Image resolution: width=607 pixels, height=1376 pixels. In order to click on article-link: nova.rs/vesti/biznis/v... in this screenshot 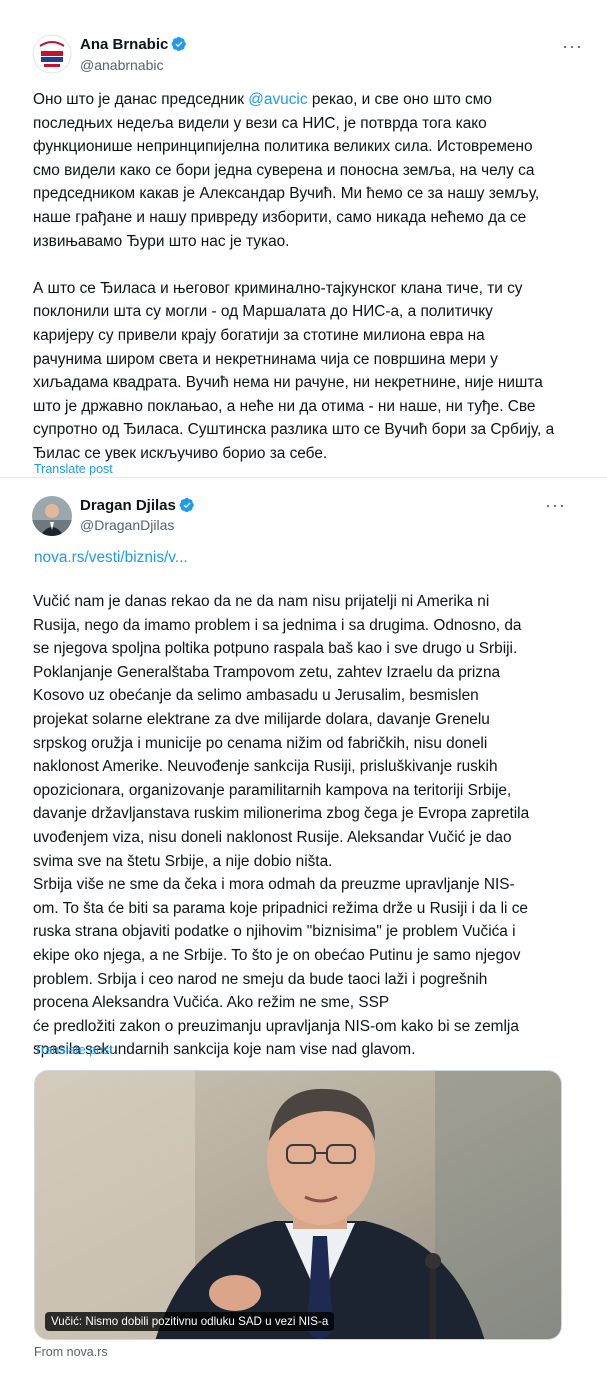, I will do `click(111, 558)`.